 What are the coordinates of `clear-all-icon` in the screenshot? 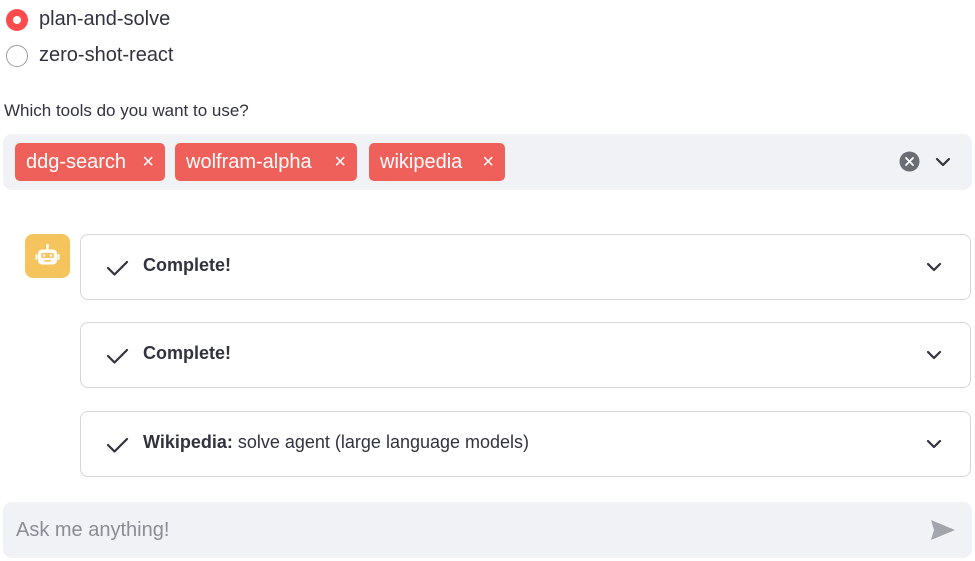 It's located at (909, 161).